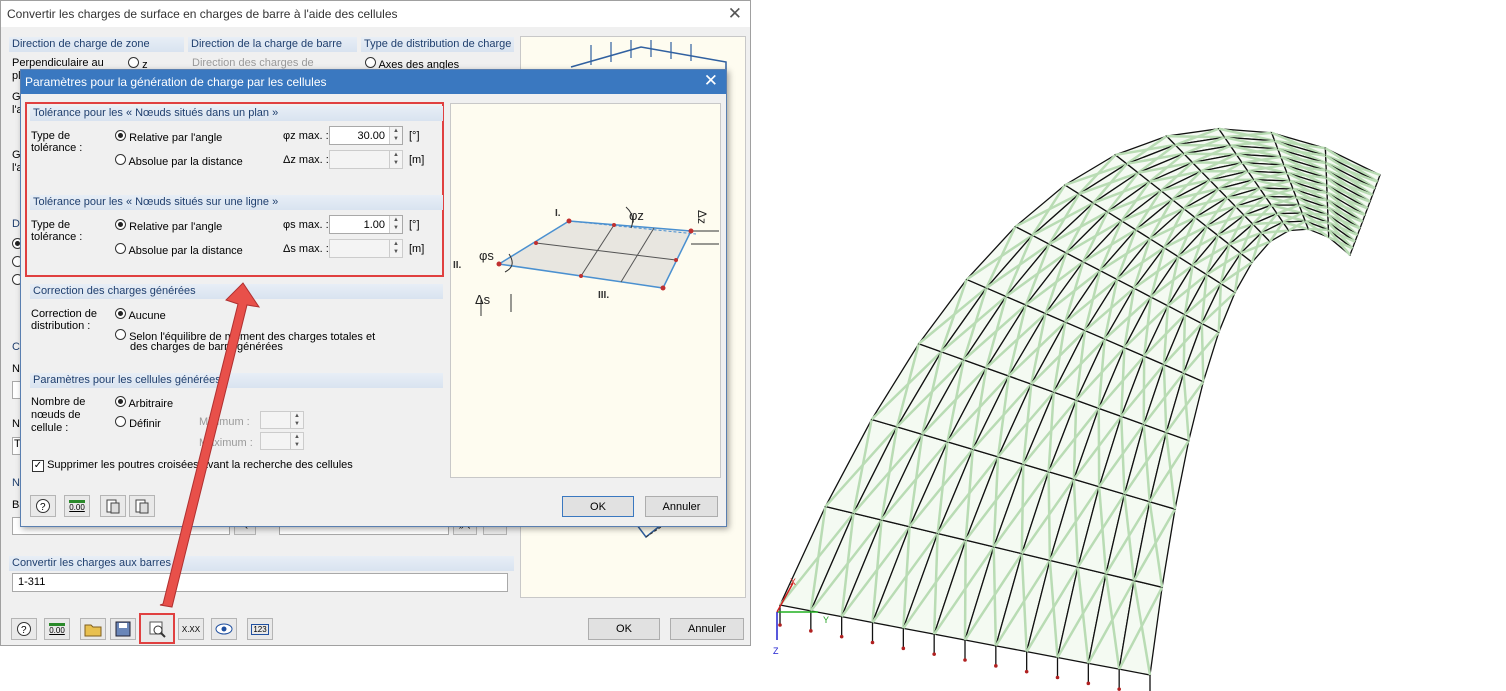 Image resolution: width=1506 pixels, height=691 pixels. Describe the element at coordinates (776, 651) in the screenshot. I see `axis-z-label: Z` at that location.